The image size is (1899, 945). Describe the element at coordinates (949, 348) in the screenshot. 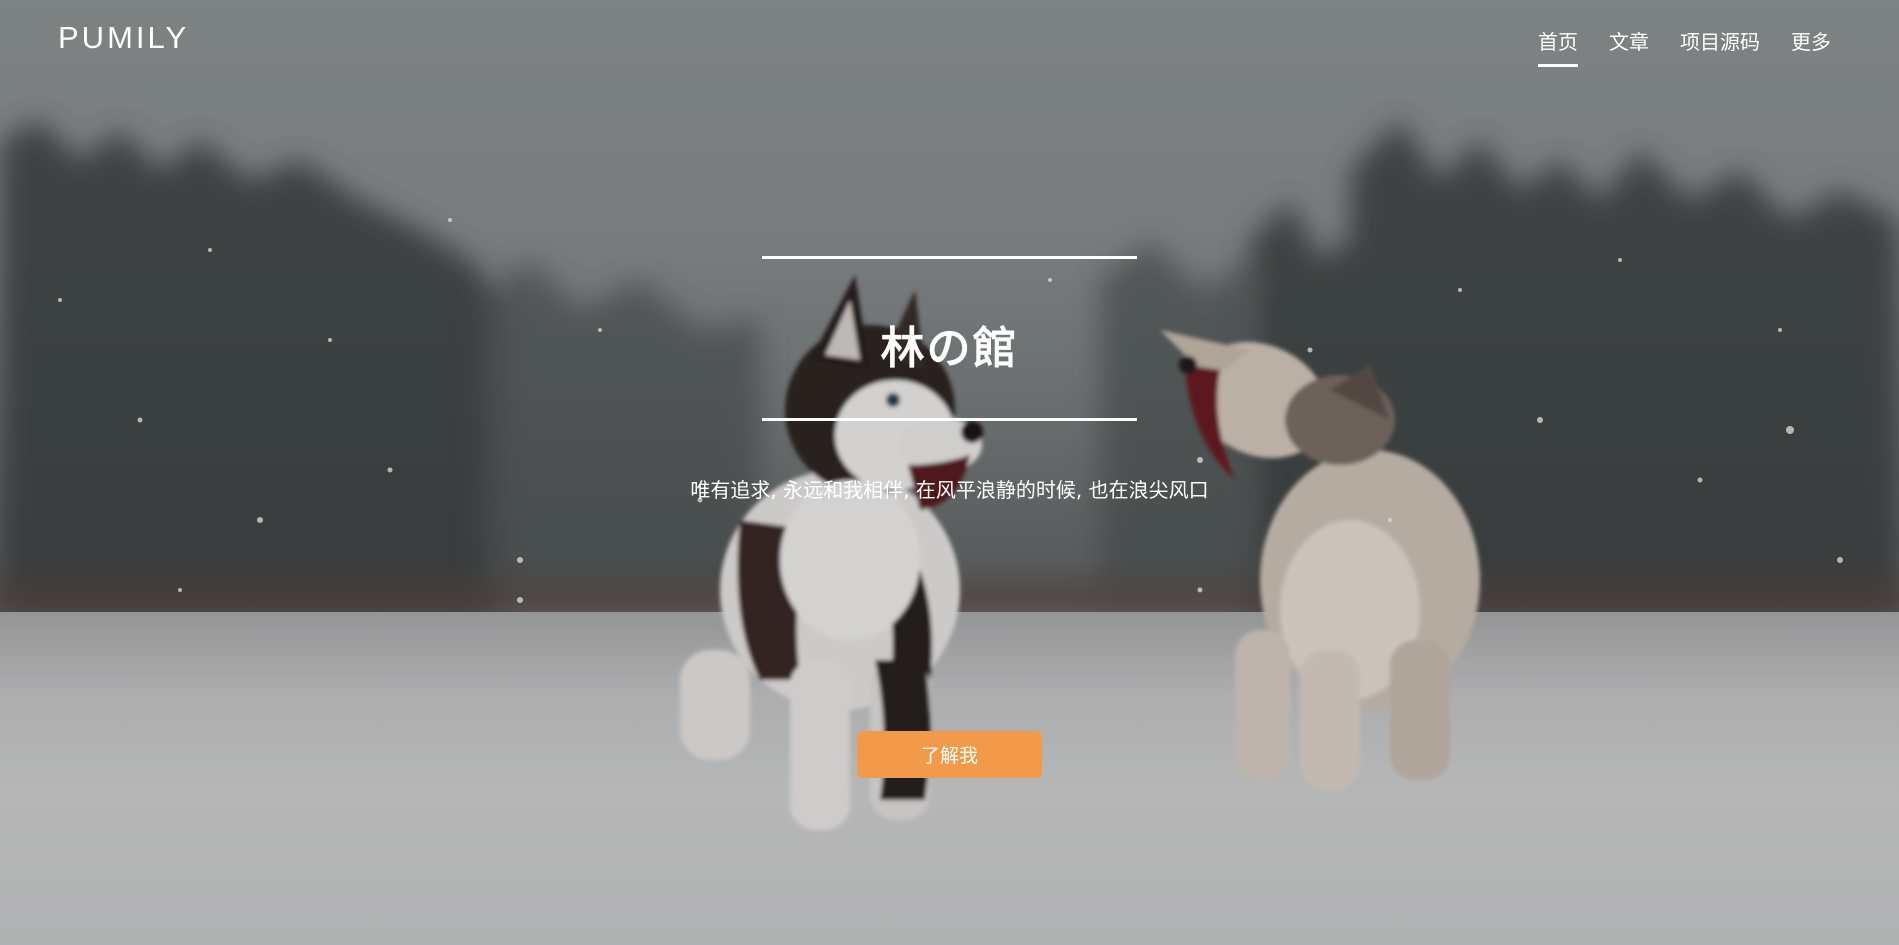

I see `hero-title: 林の館` at that location.